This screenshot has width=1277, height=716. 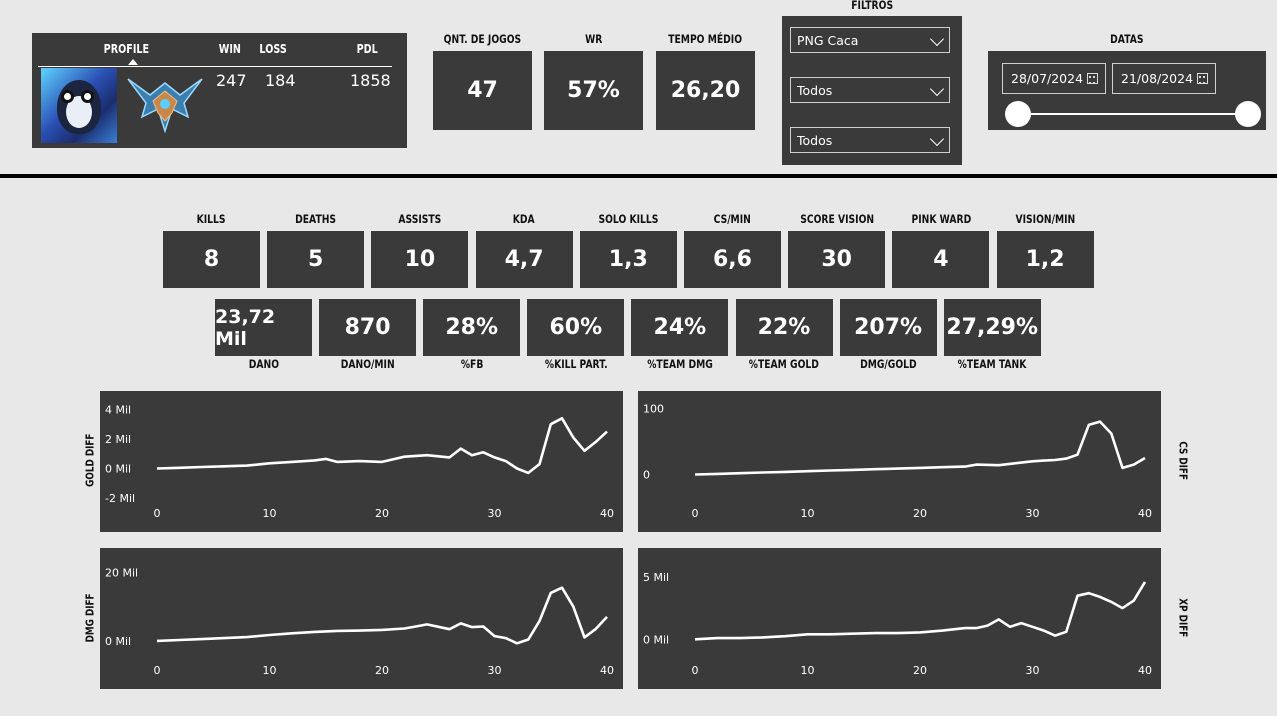 What do you see at coordinates (872, 6) in the screenshot?
I see `filters-title: FILTROS` at bounding box center [872, 6].